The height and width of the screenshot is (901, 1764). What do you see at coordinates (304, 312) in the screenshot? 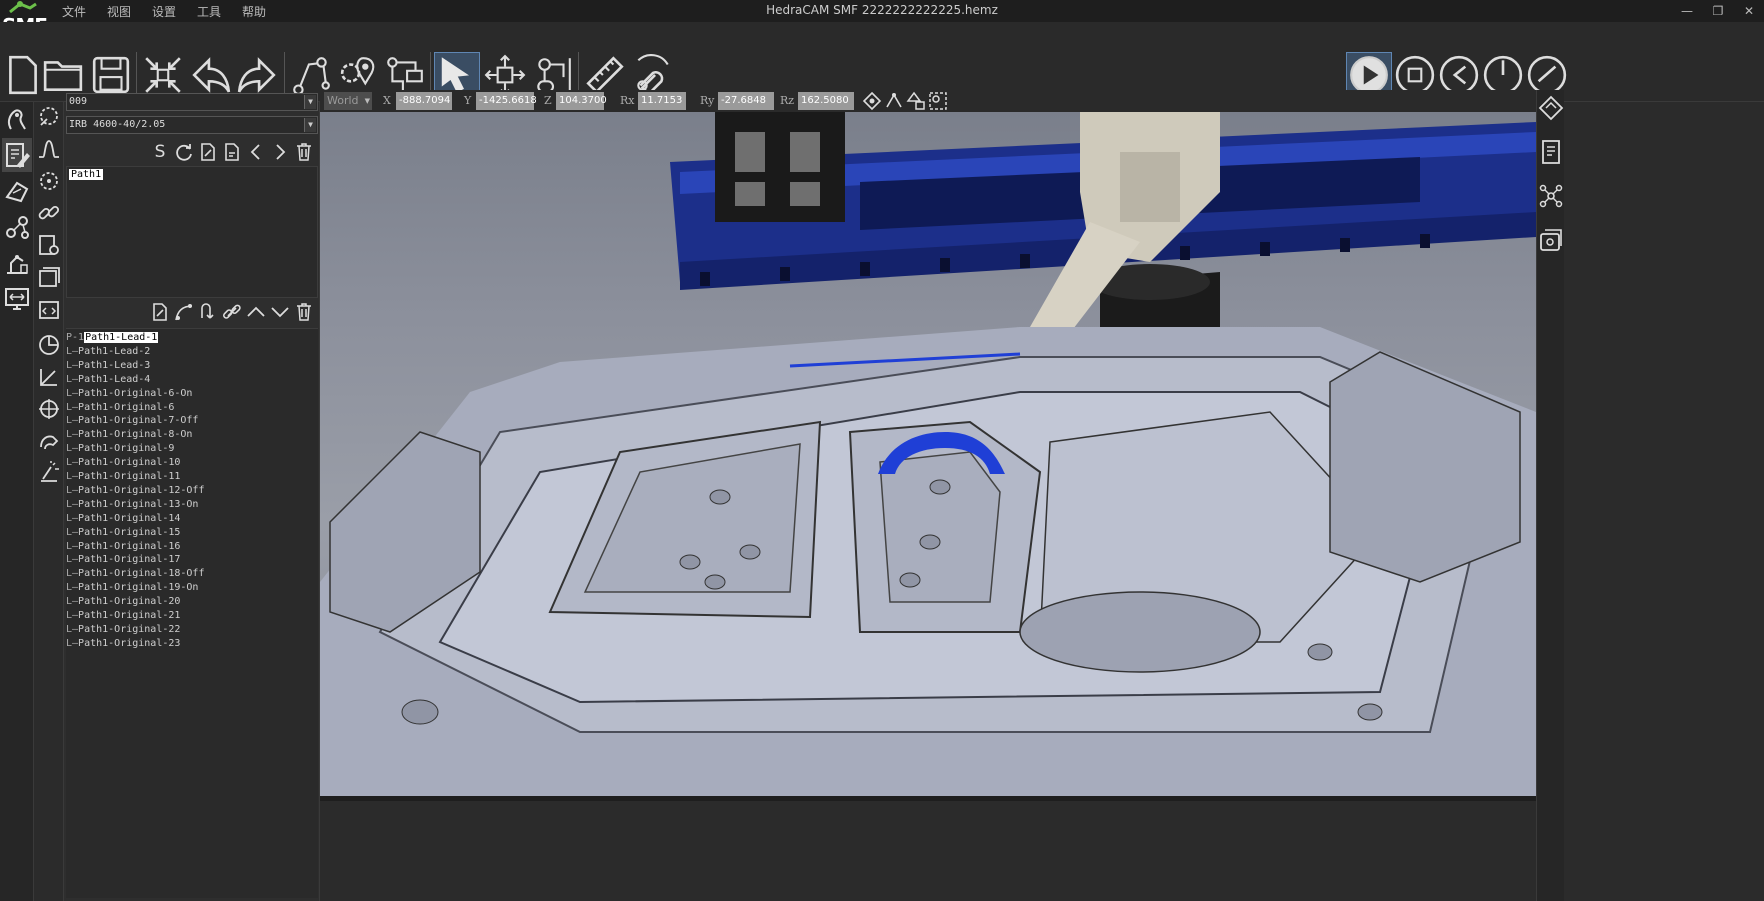
I see `delete-segment-button` at bounding box center [304, 312].